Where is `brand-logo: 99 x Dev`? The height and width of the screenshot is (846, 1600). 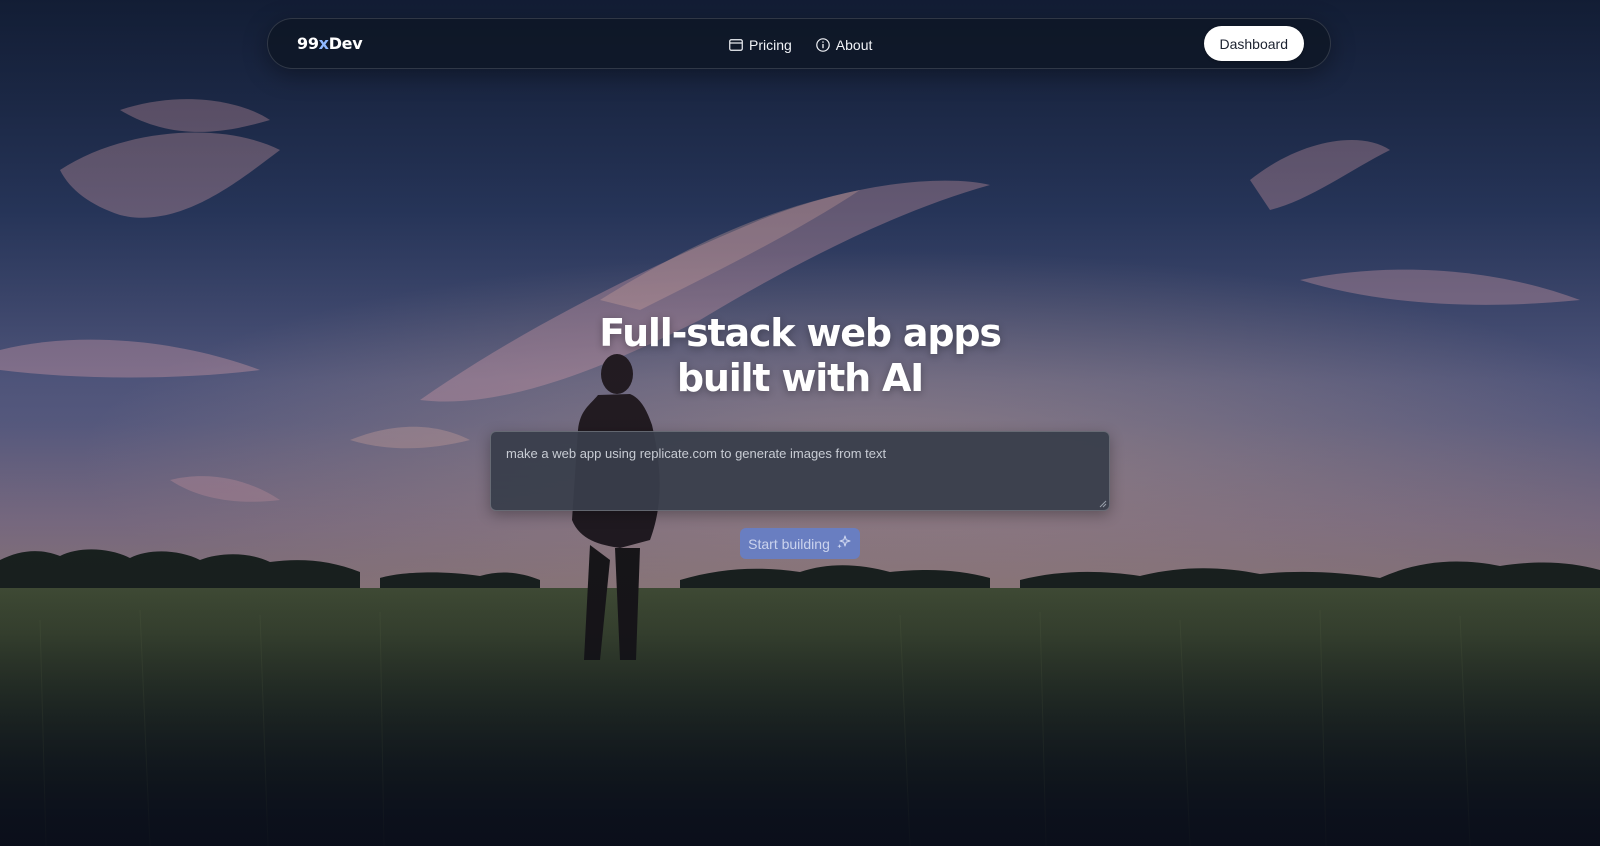 brand-logo: 99 x Dev is located at coordinates (330, 43).